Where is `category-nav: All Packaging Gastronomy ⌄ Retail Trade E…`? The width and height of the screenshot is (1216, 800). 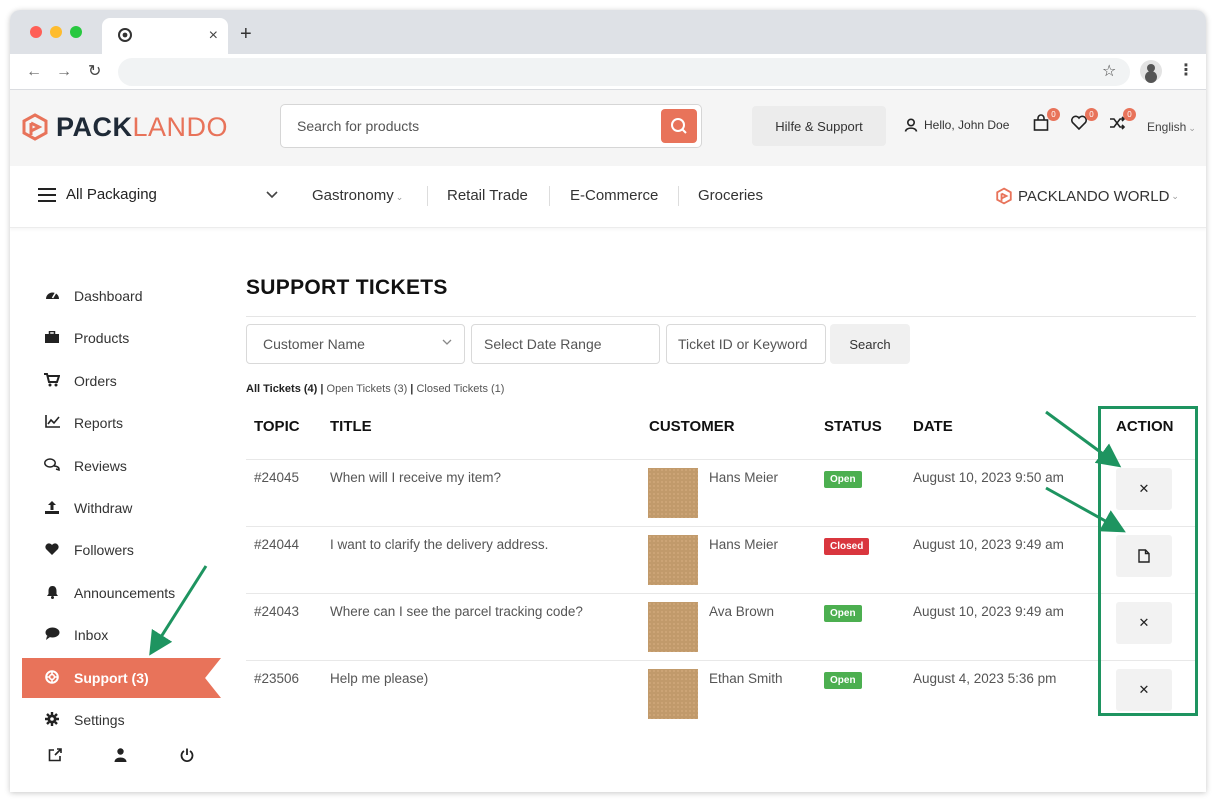
category-nav: All Packaging Gastronomy ⌄ Retail Trade E… is located at coordinates (608, 197).